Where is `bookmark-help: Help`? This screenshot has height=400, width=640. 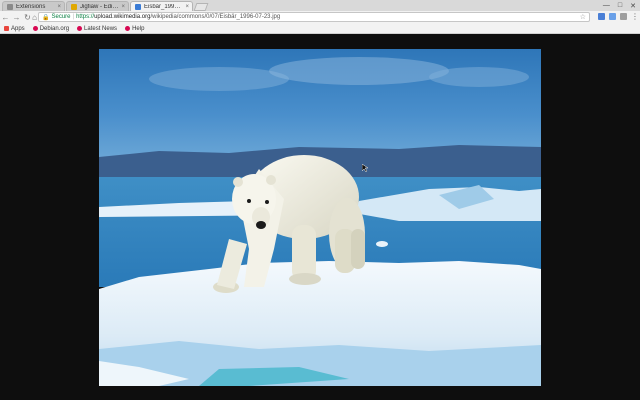
bookmark-help: Help is located at coordinates (134, 29).